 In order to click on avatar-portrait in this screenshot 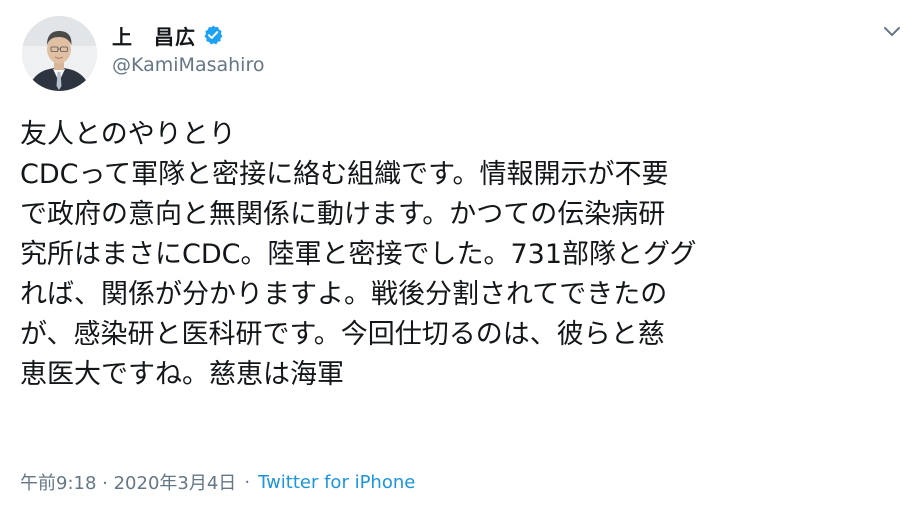, I will do `click(59, 53)`.